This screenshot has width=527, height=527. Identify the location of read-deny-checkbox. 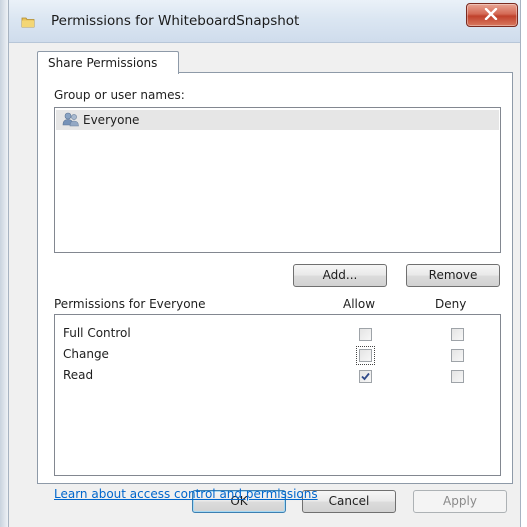
(457, 376).